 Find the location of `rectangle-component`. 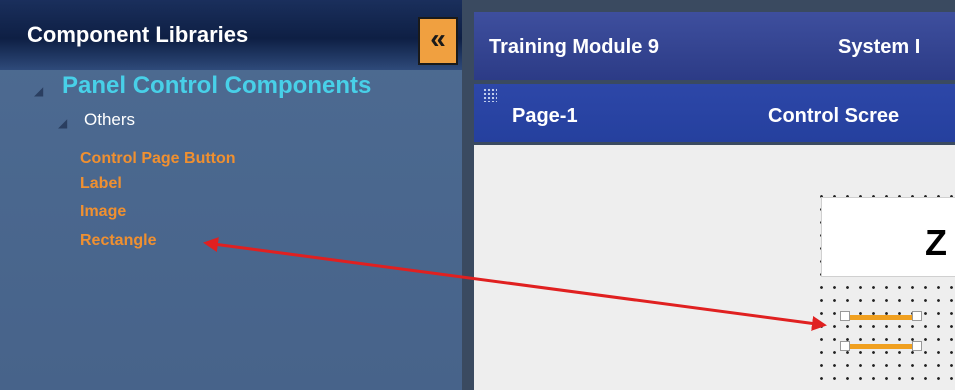

rectangle-component is located at coordinates (881, 331).